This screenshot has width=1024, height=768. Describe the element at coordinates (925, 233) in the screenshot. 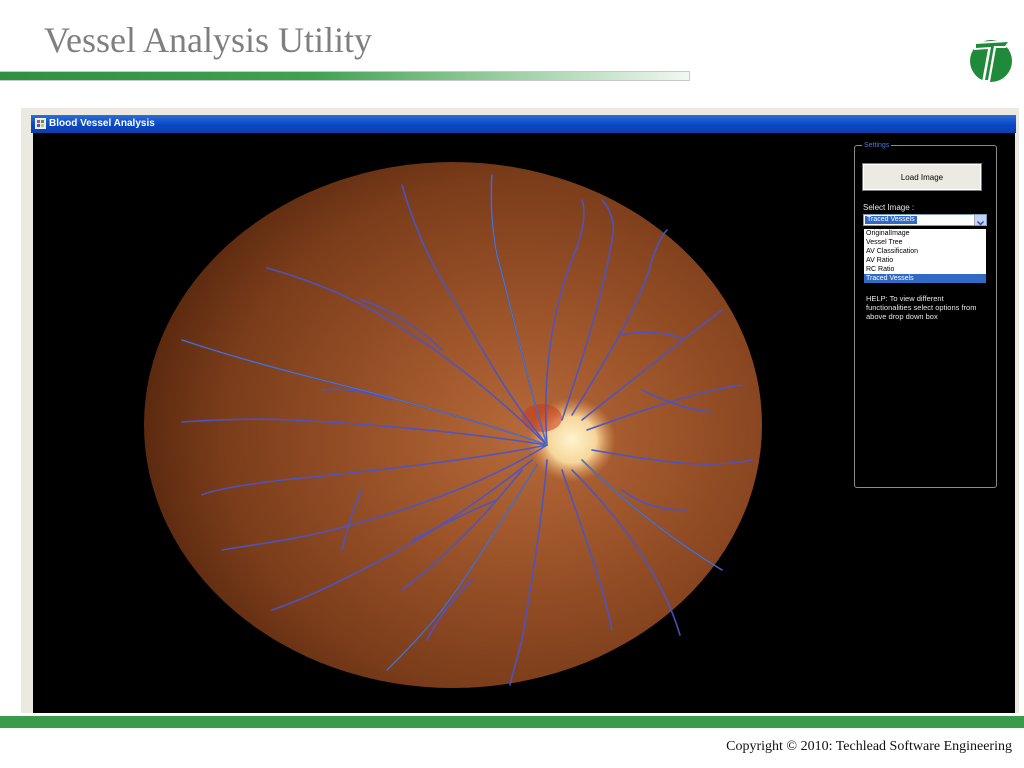

I see `option-original-image: OriginalImage` at that location.